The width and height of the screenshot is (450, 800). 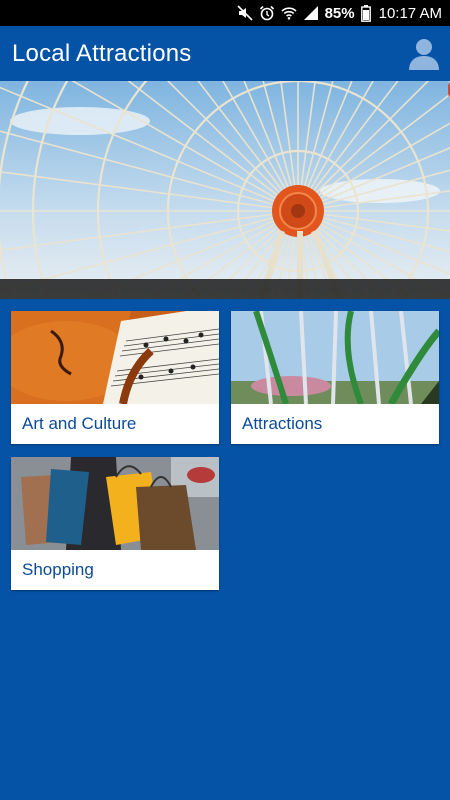 I want to click on alarm-icon, so click(x=266, y=13).